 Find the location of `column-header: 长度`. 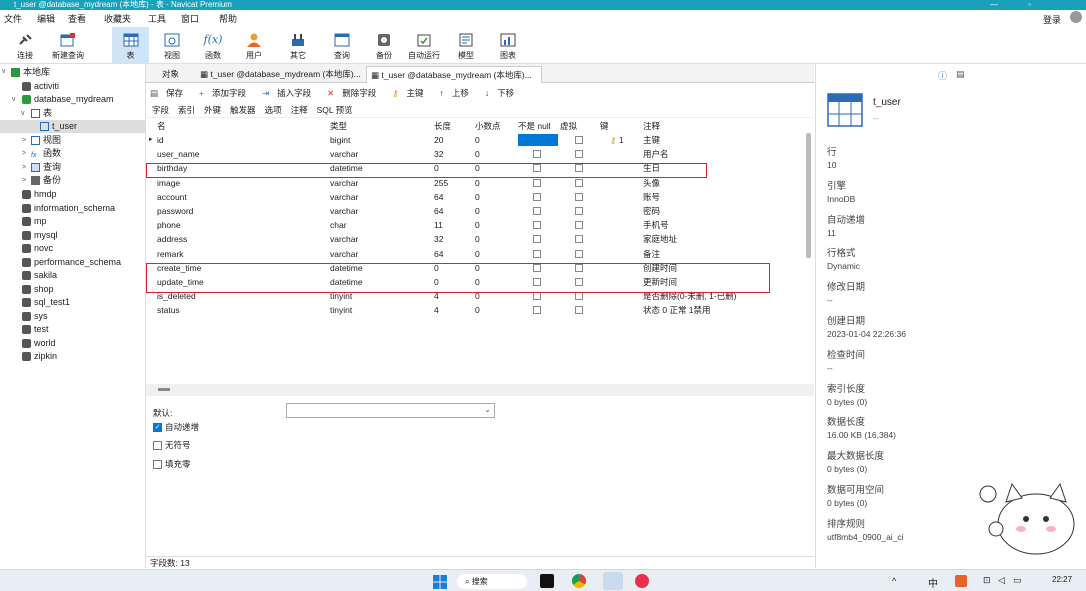

column-header: 长度 is located at coordinates (442, 126).